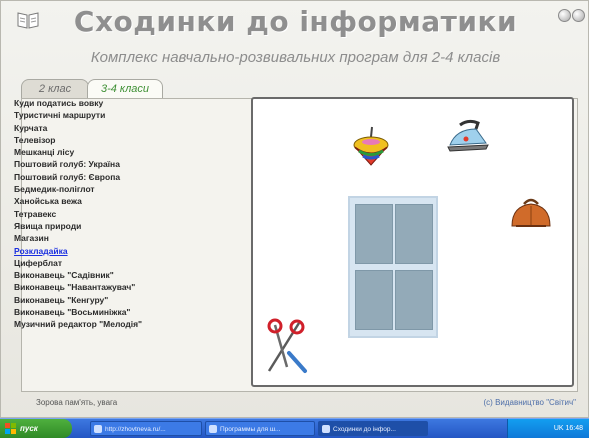 The width and height of the screenshot is (589, 438). I want to click on publisher-link: (c) Видавництво "Світич", so click(530, 402).